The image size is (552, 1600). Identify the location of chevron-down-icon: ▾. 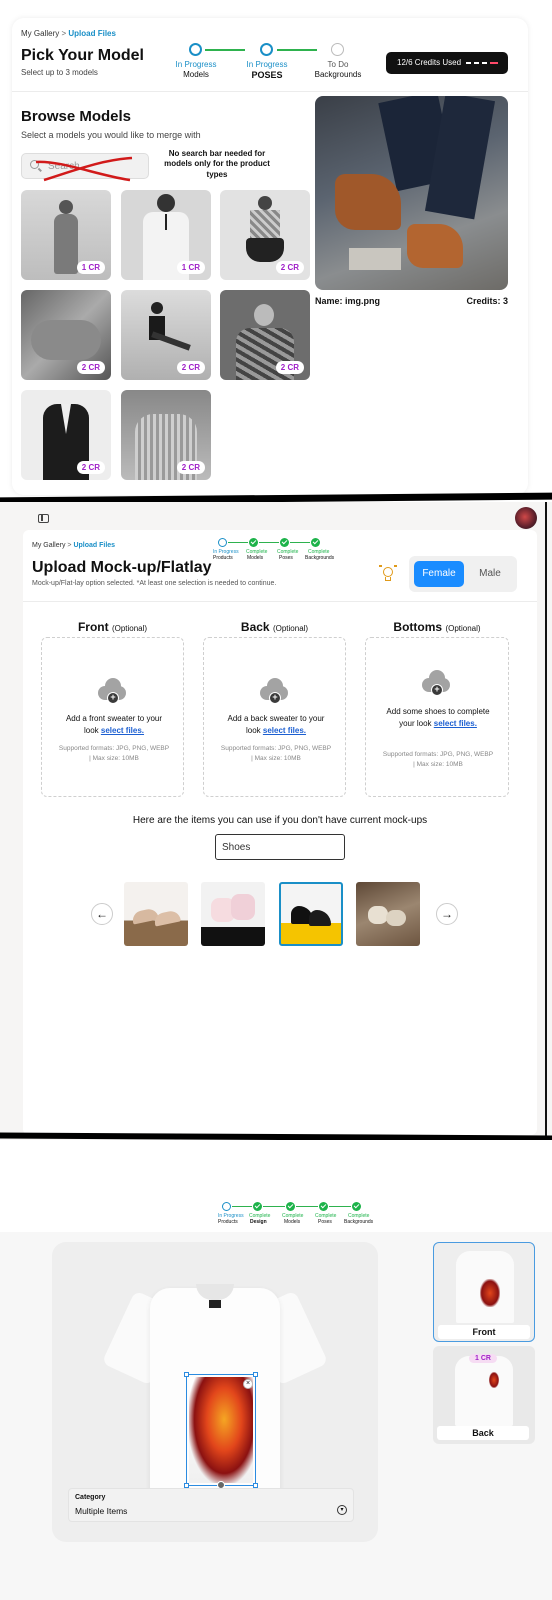
(342, 1510).